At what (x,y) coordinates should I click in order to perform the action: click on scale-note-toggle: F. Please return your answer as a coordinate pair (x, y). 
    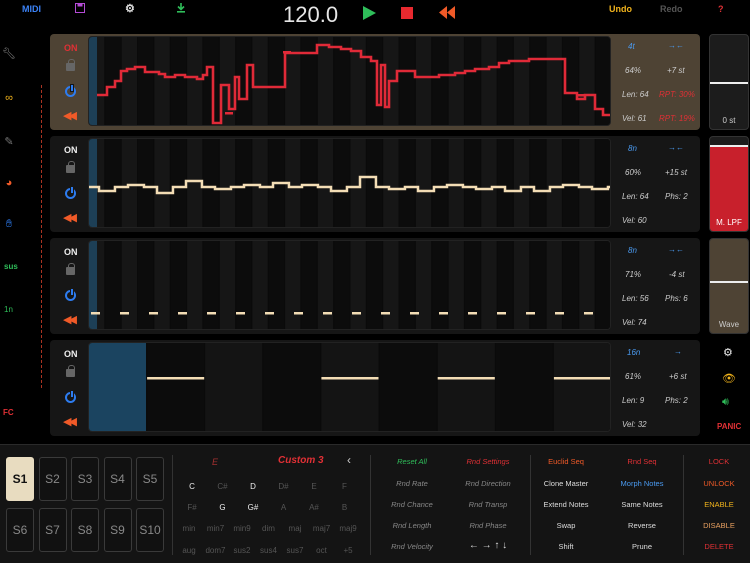
    Looking at the image, I should click on (345, 486).